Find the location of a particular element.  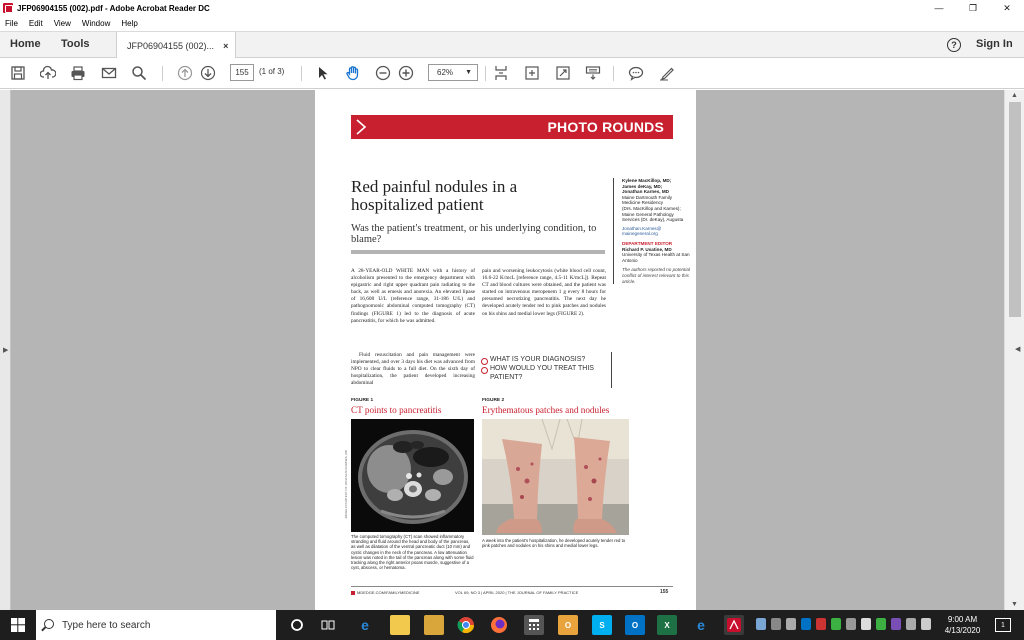

comment-icon is located at coordinates (636, 73).